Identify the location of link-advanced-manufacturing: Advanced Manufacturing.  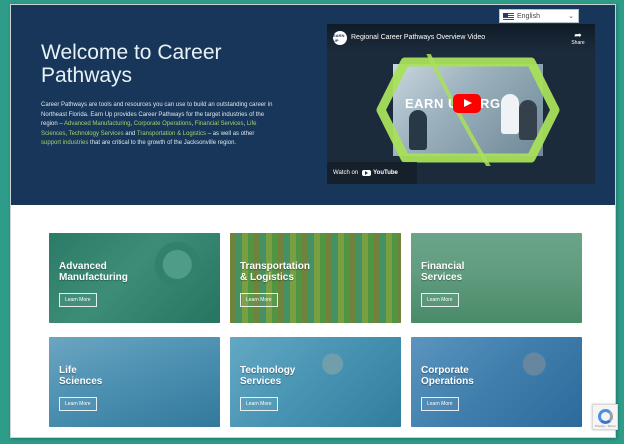
(97, 124).